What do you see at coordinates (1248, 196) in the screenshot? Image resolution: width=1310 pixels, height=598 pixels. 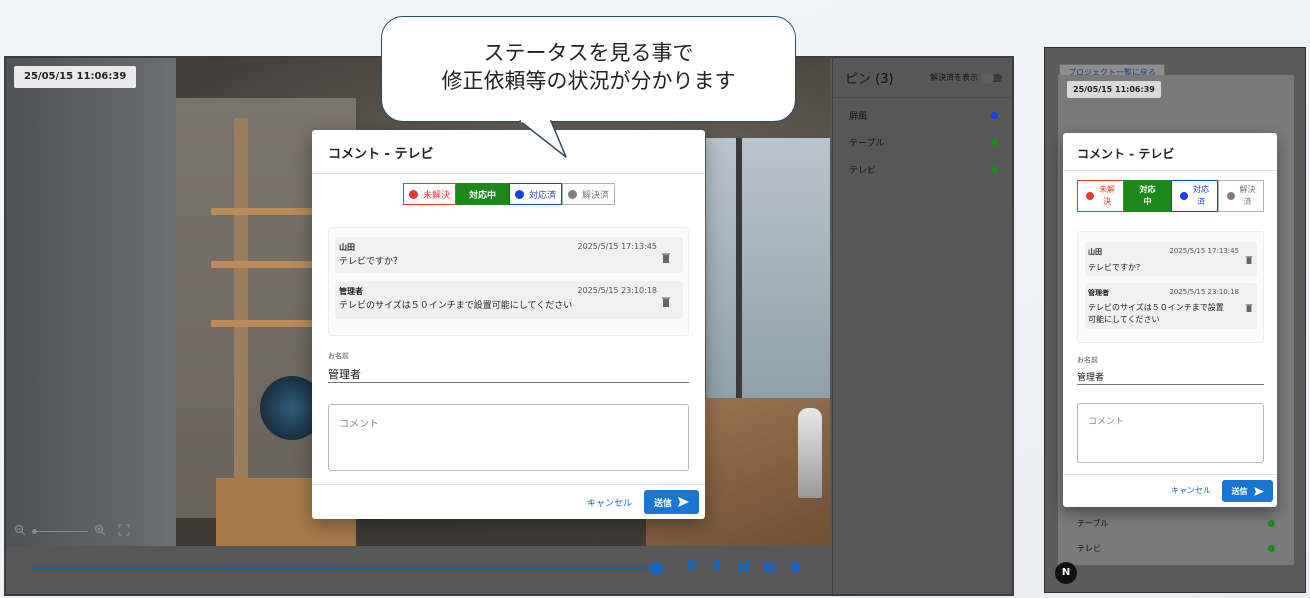 I see `status-label: 解決 済` at bounding box center [1248, 196].